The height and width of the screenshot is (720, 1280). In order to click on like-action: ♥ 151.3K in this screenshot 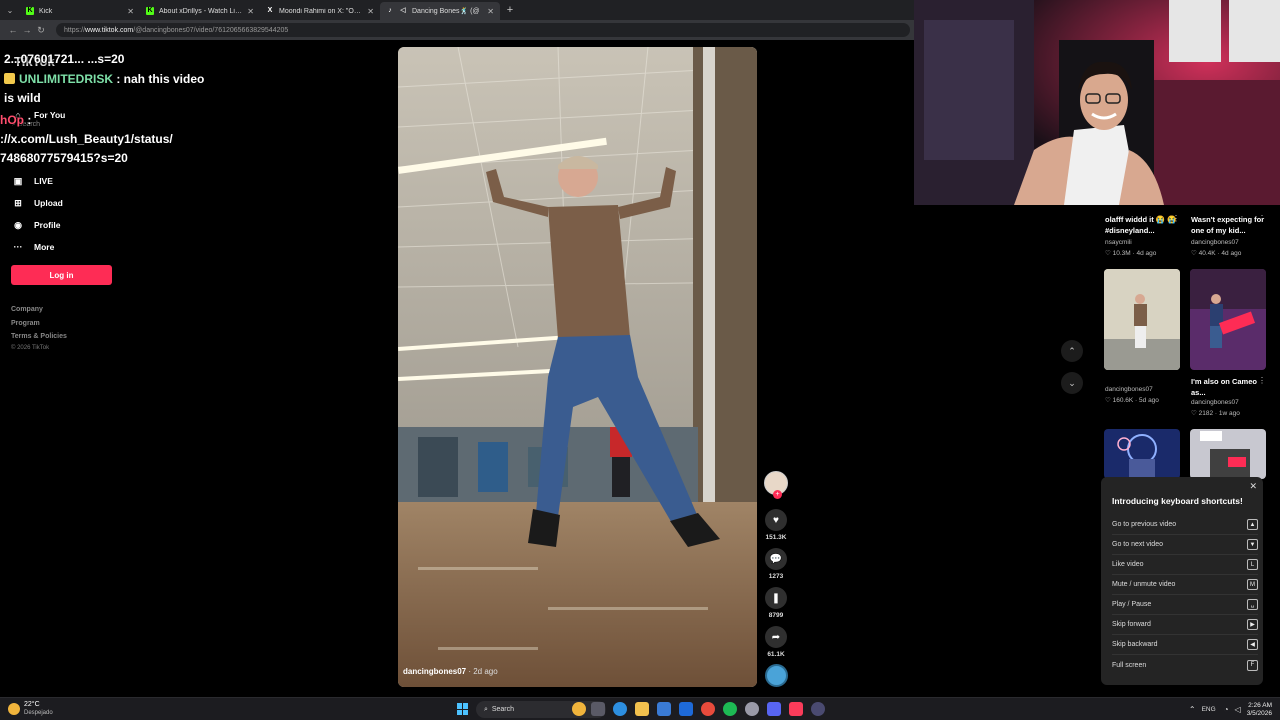, I will do `click(776, 525)`.